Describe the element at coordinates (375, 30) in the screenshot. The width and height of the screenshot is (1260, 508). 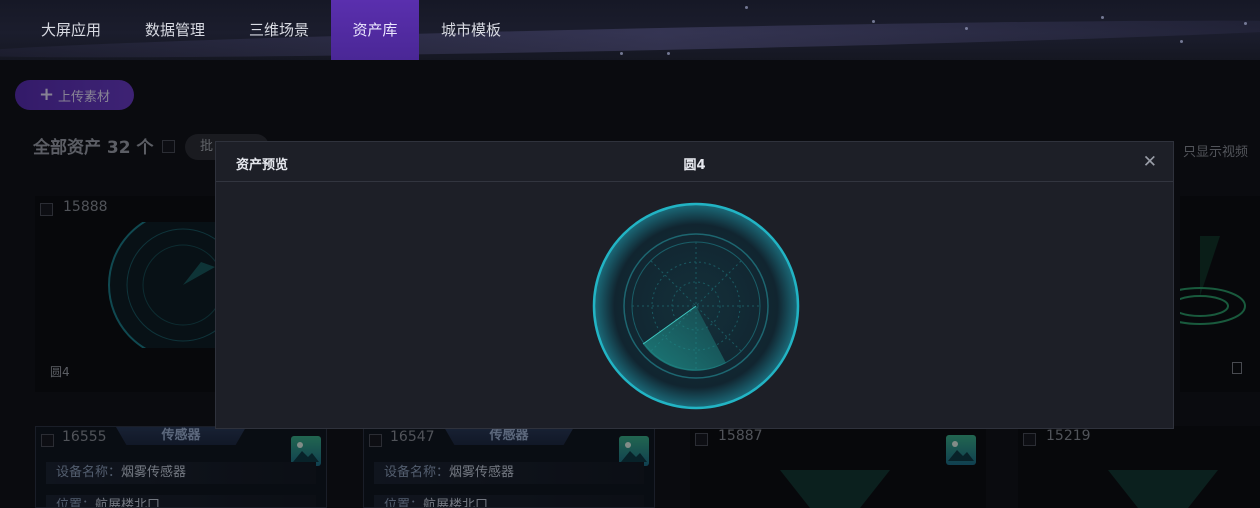
I see `nav-item-asset-library: 资产库` at that location.